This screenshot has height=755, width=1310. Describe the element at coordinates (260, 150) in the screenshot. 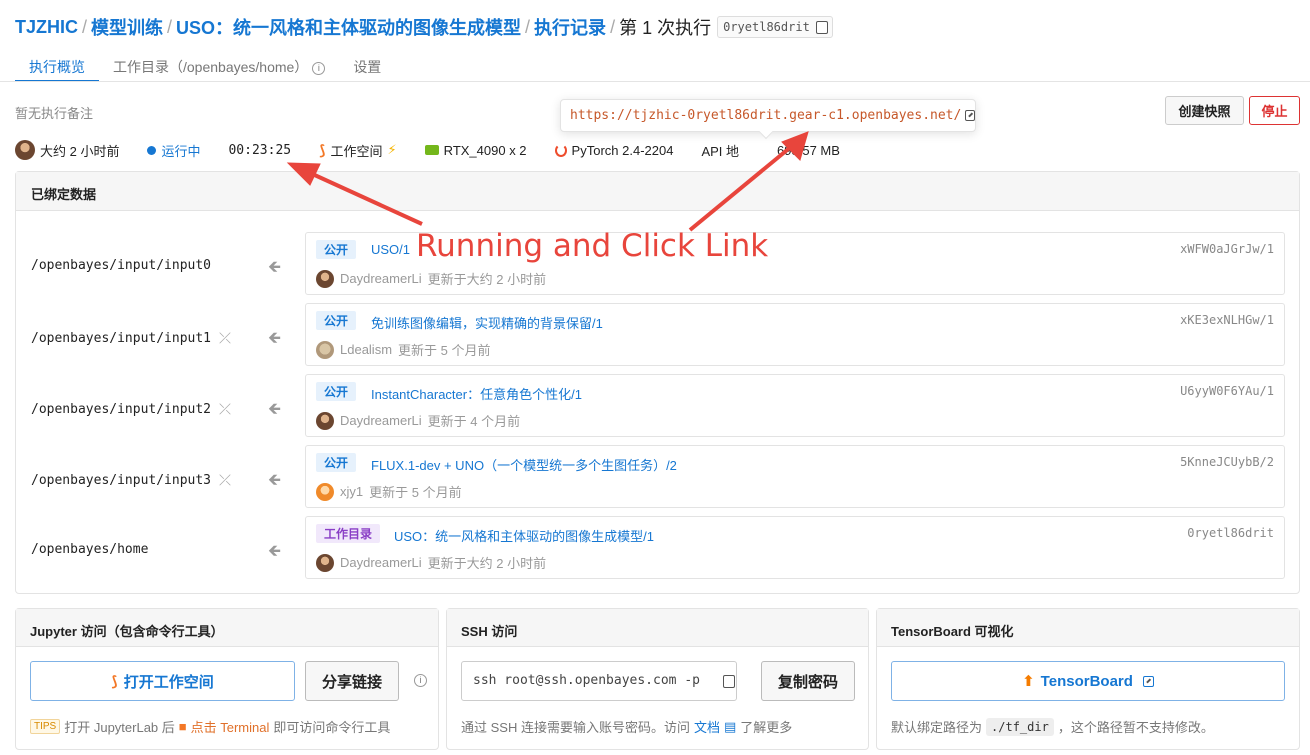

I see `elapsed-time: 00:23:25` at that location.